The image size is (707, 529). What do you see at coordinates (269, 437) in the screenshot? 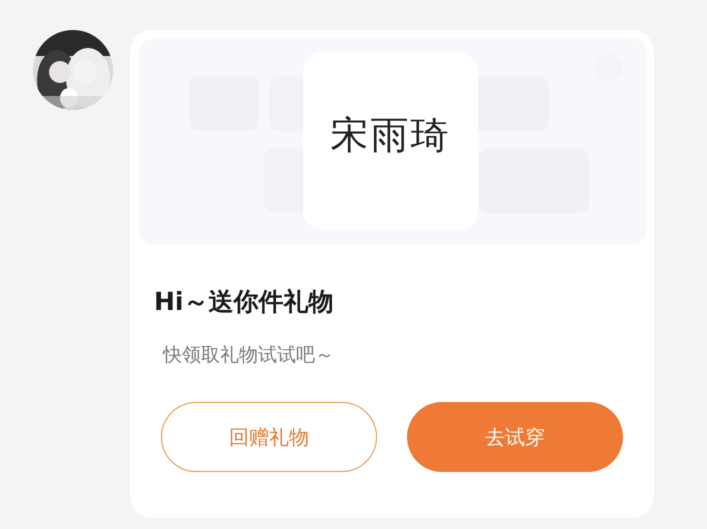
I see `return-gift-button: 回赠礼物` at bounding box center [269, 437].